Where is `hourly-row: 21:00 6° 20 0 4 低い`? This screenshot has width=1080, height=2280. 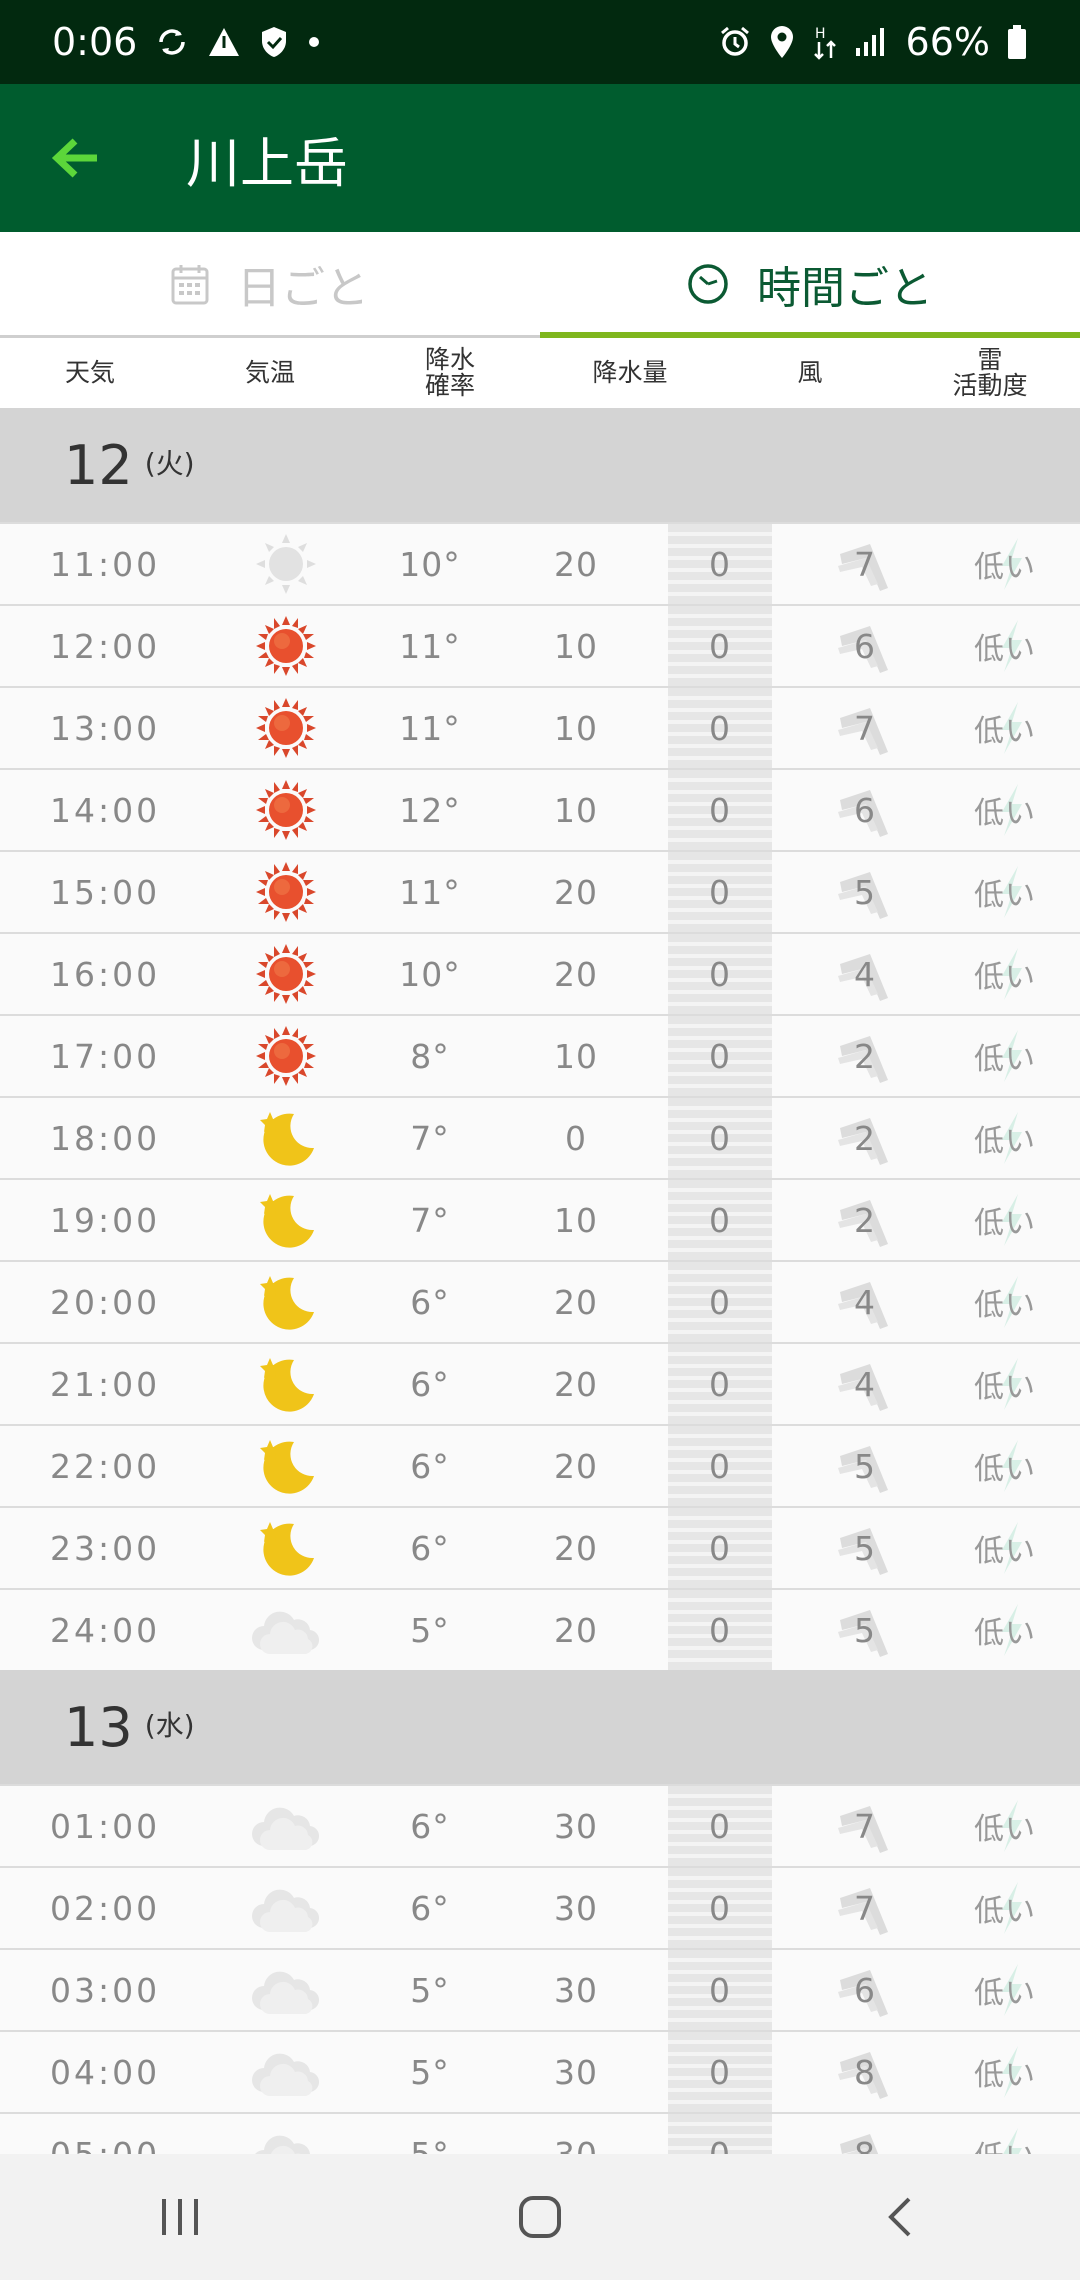
hourly-row: 21:00 6° 20 0 4 低い is located at coordinates (540, 1383).